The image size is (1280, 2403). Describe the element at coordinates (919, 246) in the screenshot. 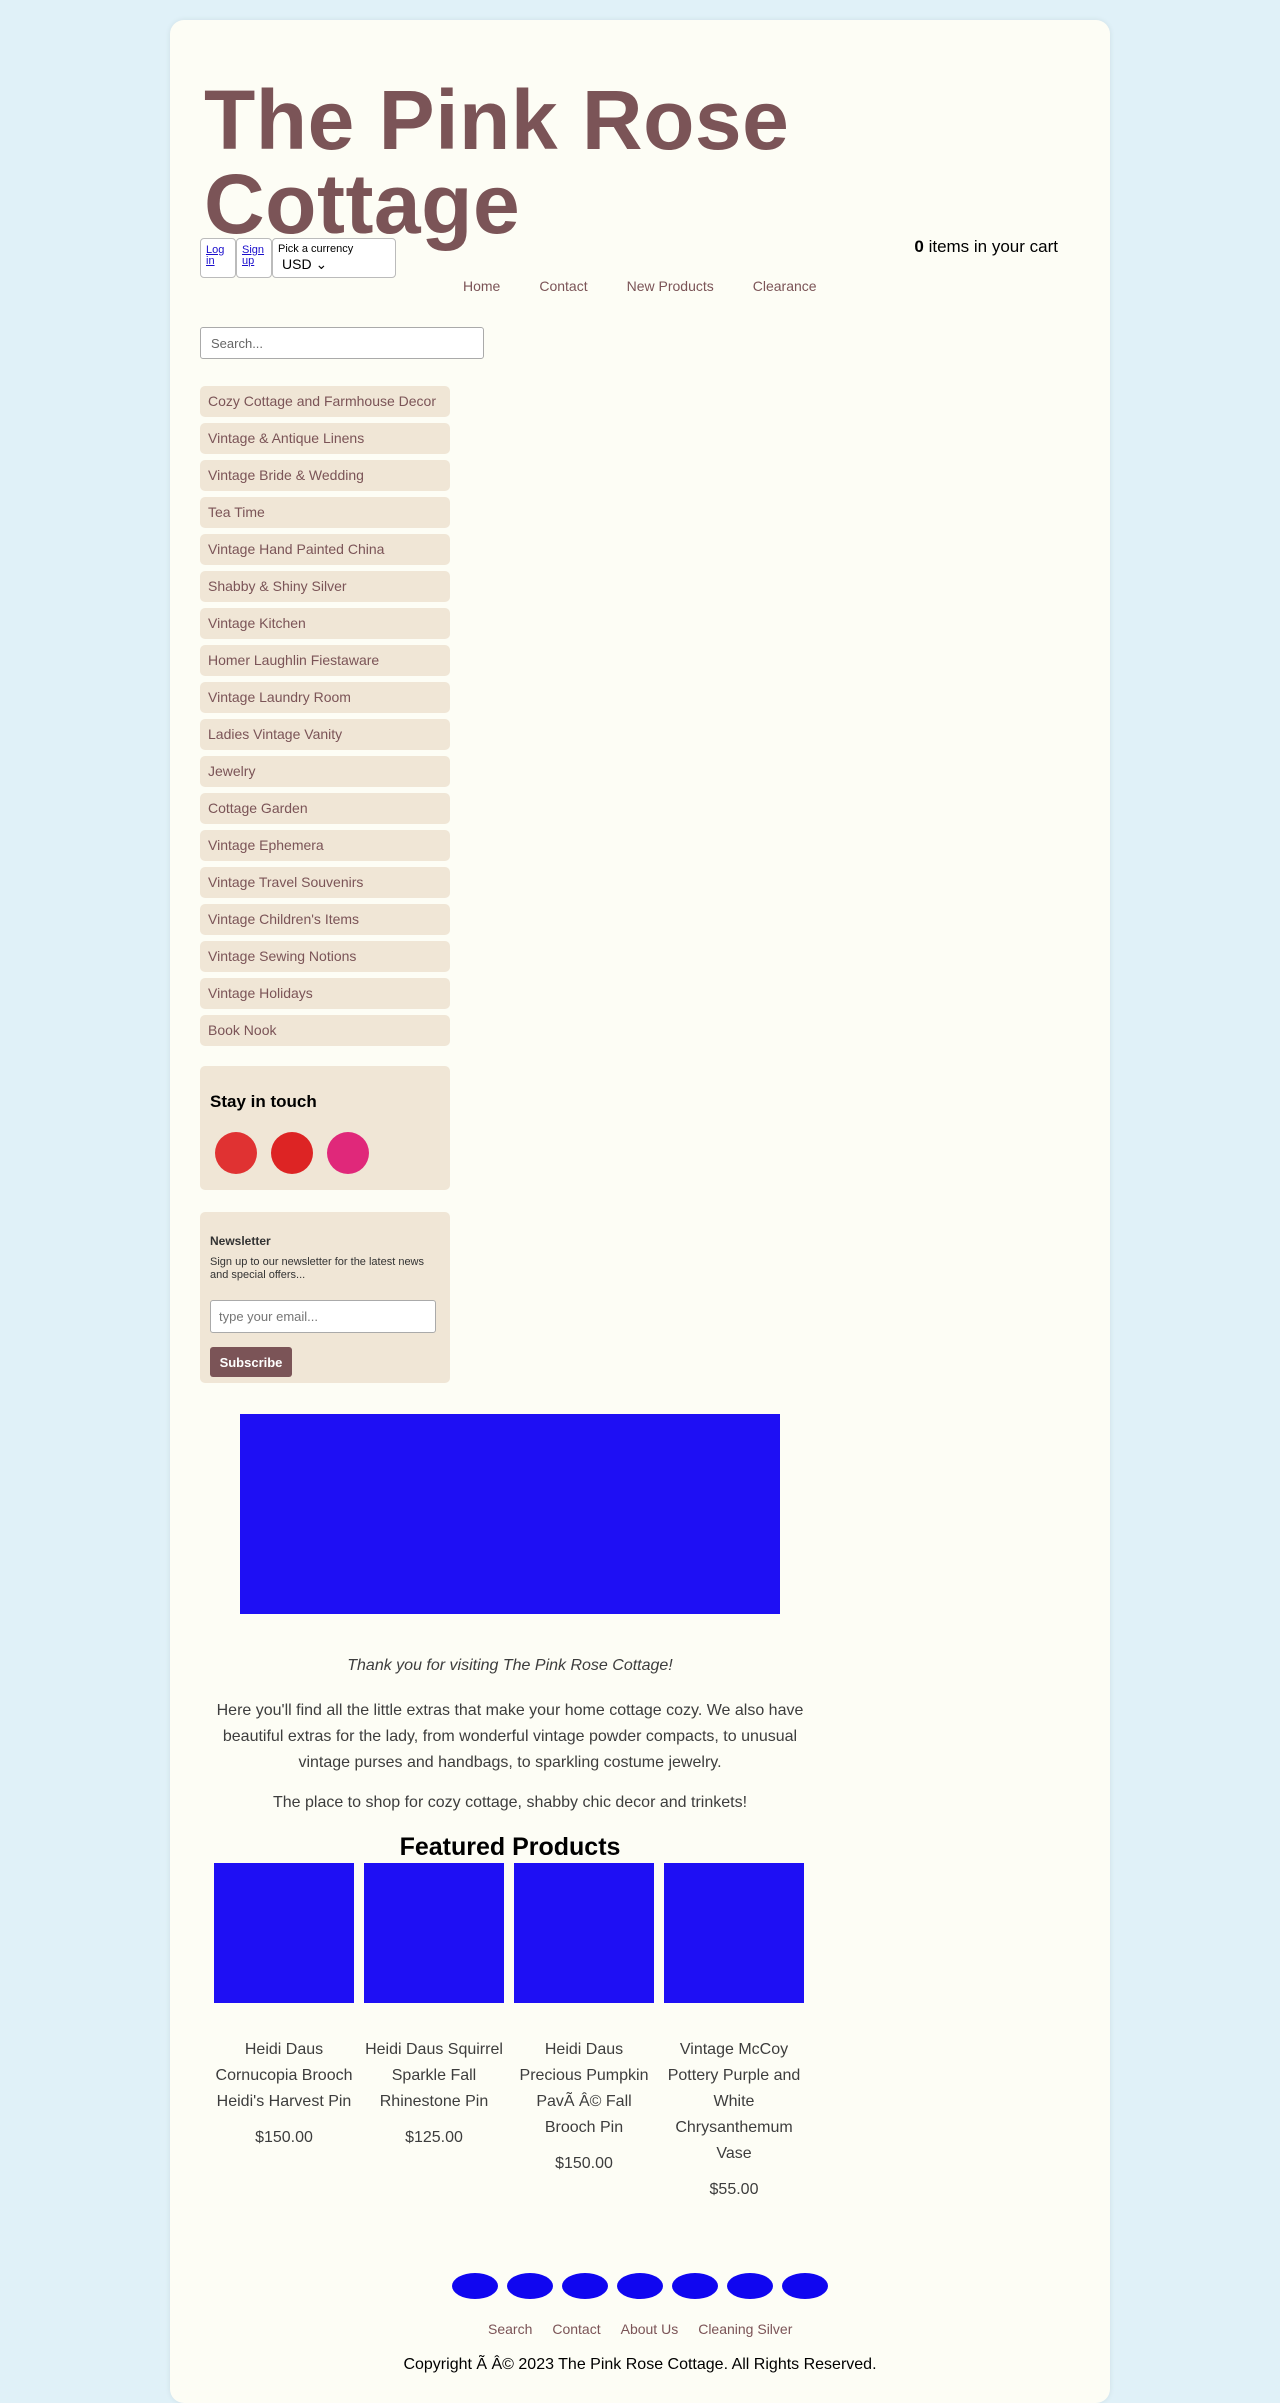

I see `cart-count: 0` at that location.